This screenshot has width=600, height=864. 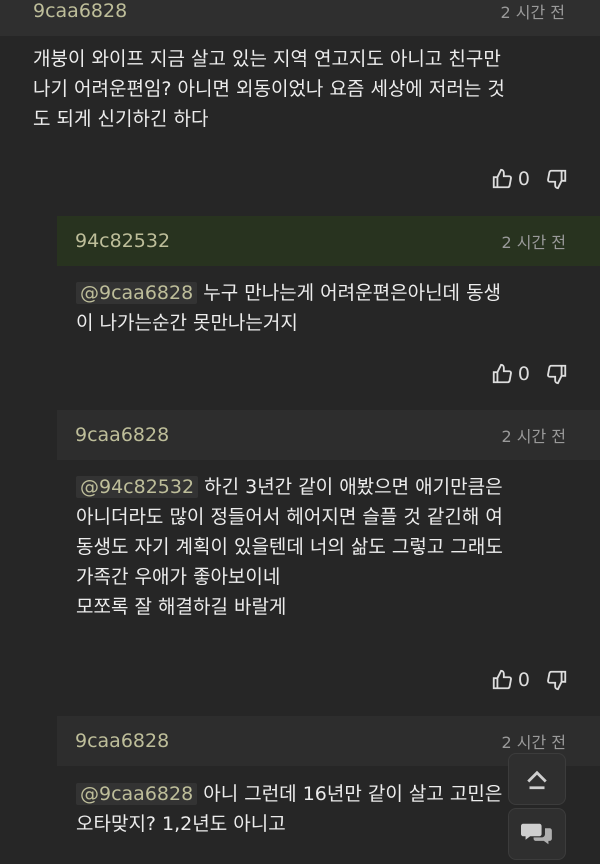 I want to click on reply-header: 94c82532 2 시간 전, so click(x=328, y=241).